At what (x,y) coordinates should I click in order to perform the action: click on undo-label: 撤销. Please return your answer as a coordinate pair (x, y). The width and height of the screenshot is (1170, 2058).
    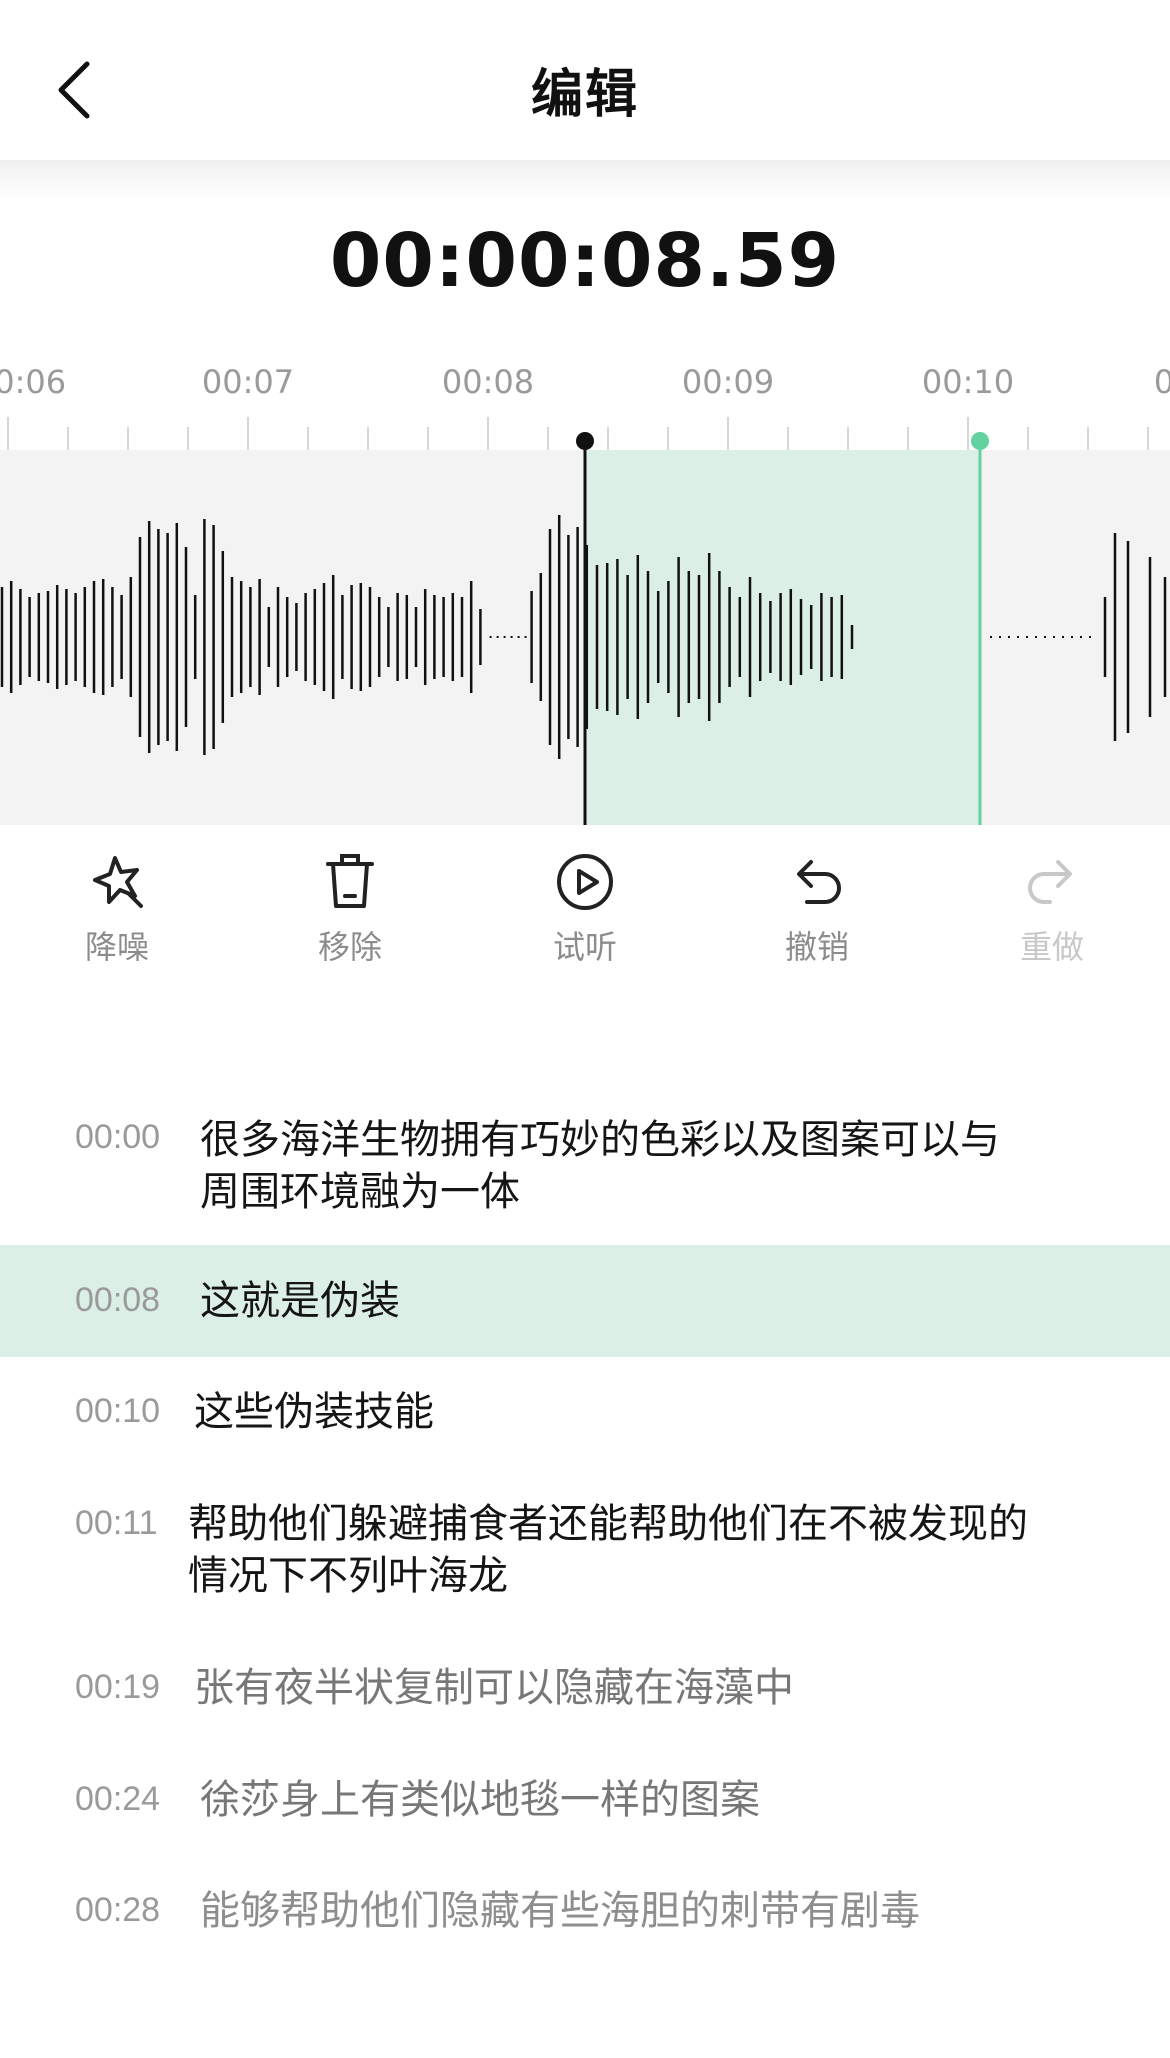
    Looking at the image, I should click on (816, 947).